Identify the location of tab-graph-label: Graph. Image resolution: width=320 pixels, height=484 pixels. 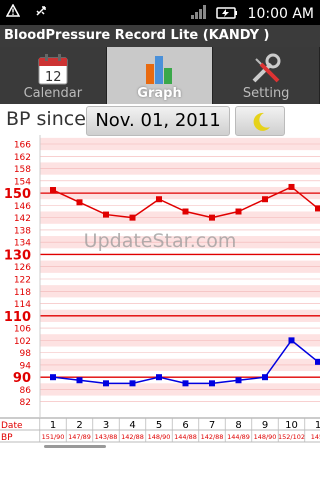
(159, 93).